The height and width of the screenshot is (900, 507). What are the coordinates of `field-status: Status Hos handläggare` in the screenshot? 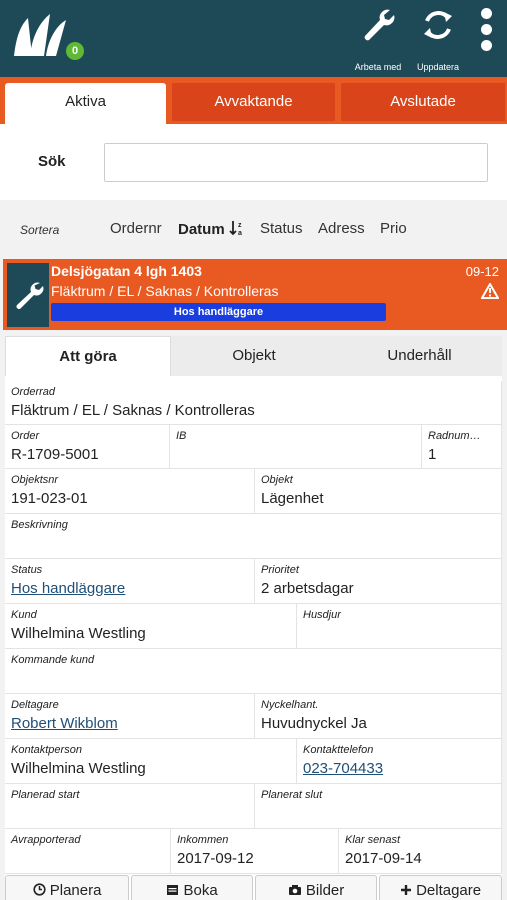 It's located at (130, 581).